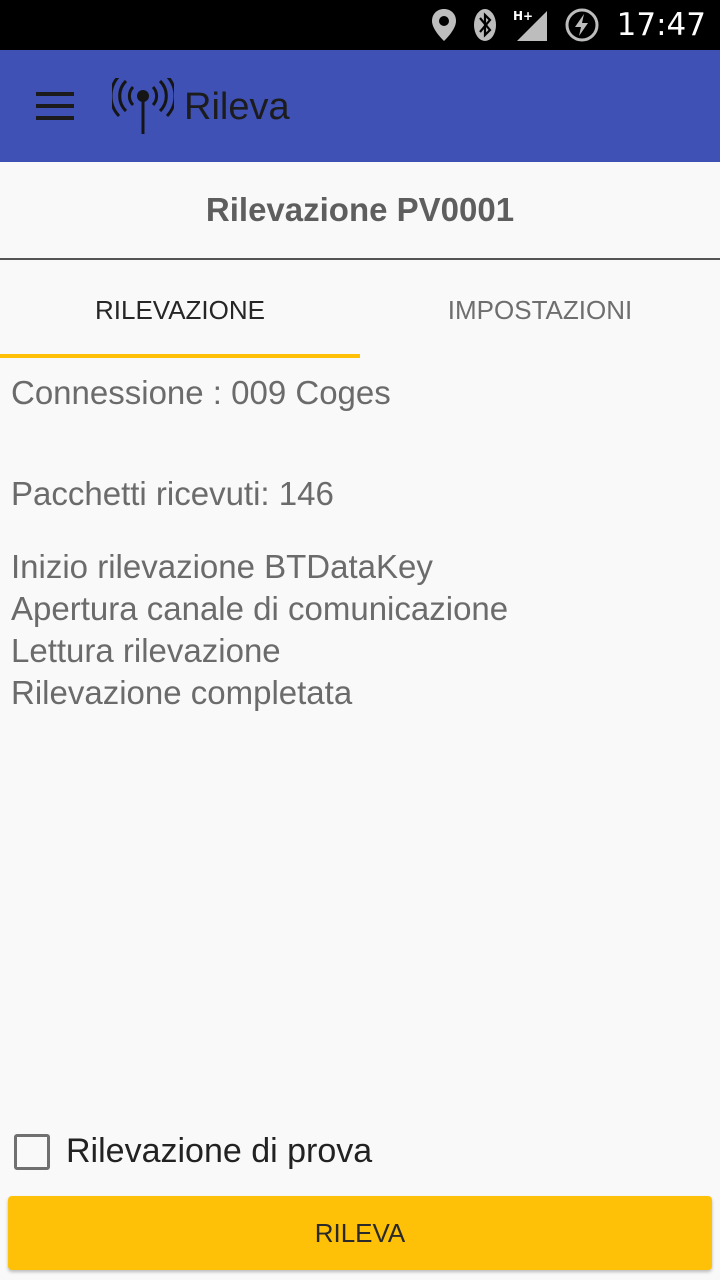 Image resolution: width=720 pixels, height=1280 pixels. What do you see at coordinates (180, 310) in the screenshot?
I see `tab-rilevazione: RILEVAZIONE` at bounding box center [180, 310].